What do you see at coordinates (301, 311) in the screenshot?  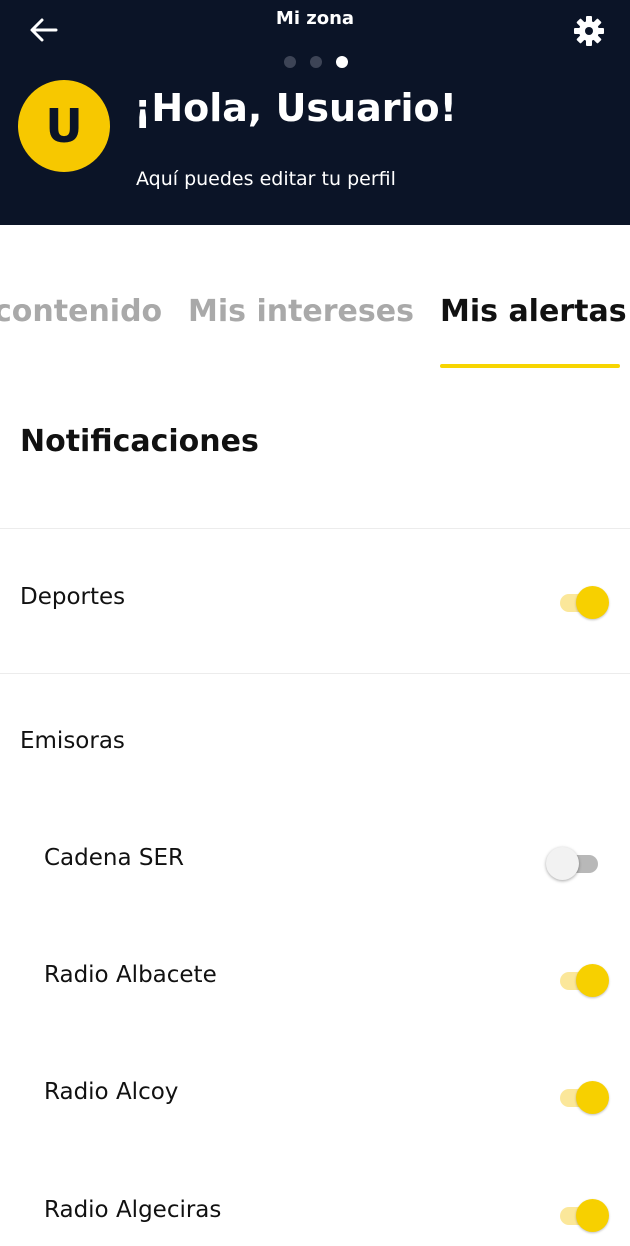 I see `tab-mis-intereses: Mis intereses` at bounding box center [301, 311].